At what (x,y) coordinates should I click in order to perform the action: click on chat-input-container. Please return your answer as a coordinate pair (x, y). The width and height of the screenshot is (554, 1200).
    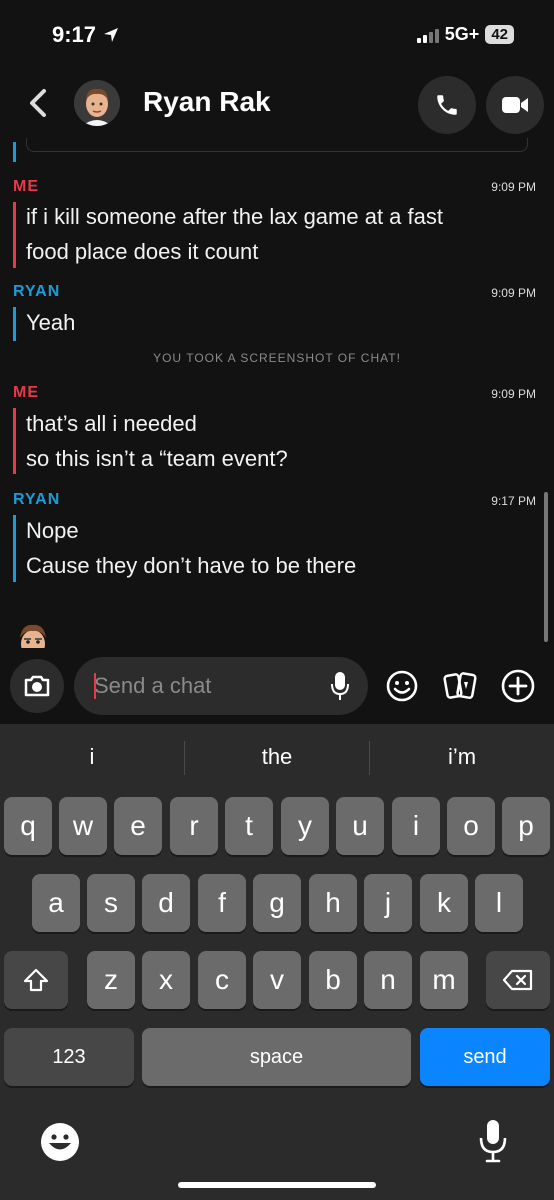
    Looking at the image, I should click on (221, 686).